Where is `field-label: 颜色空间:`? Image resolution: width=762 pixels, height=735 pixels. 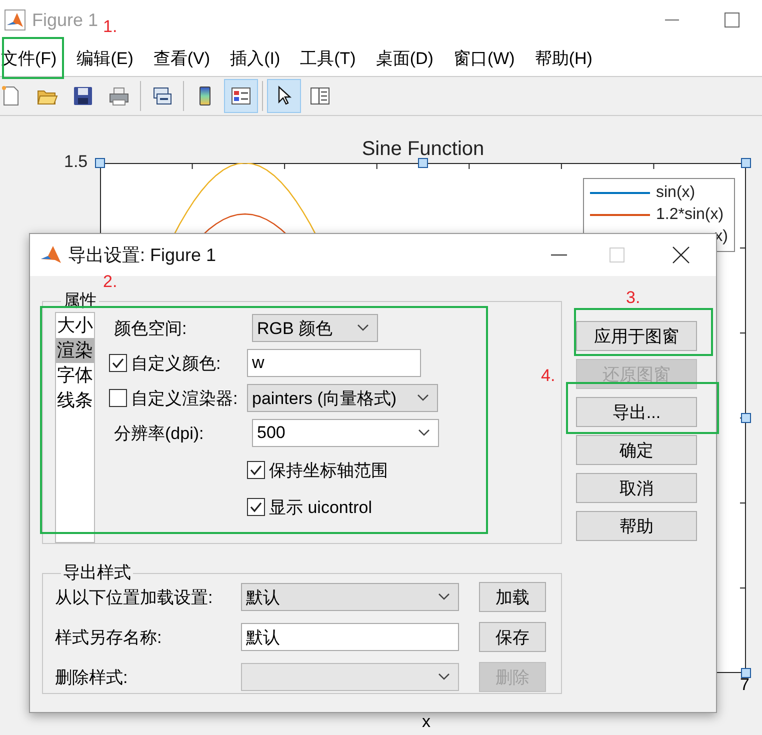 field-label: 颜色空间: is located at coordinates (150, 329).